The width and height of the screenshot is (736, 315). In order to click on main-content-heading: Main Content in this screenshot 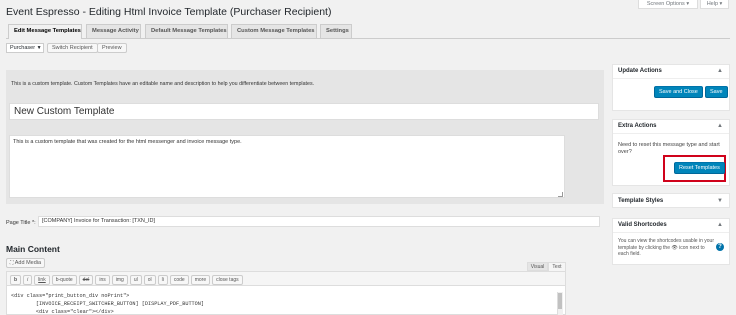, I will do `click(33, 249)`.